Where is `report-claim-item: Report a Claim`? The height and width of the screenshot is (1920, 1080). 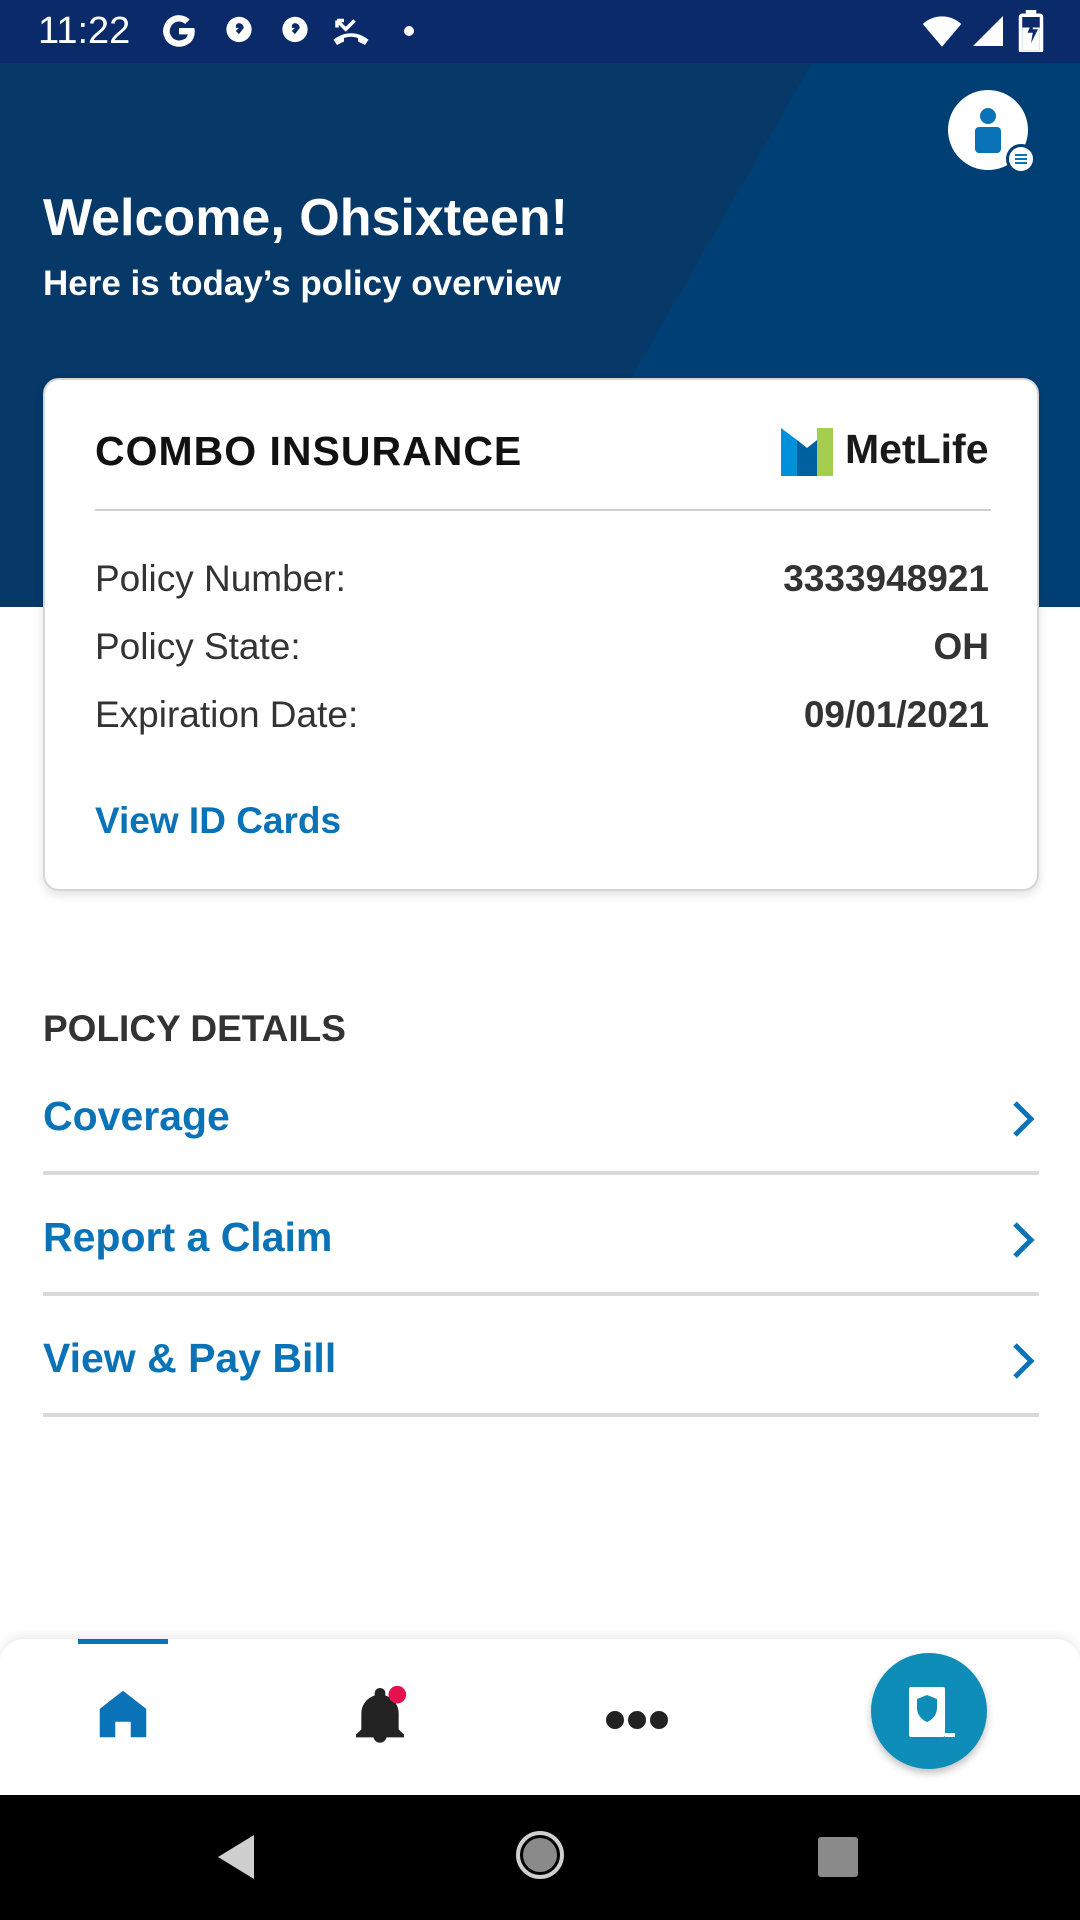
report-claim-item: Report a Claim is located at coordinates (541, 1236).